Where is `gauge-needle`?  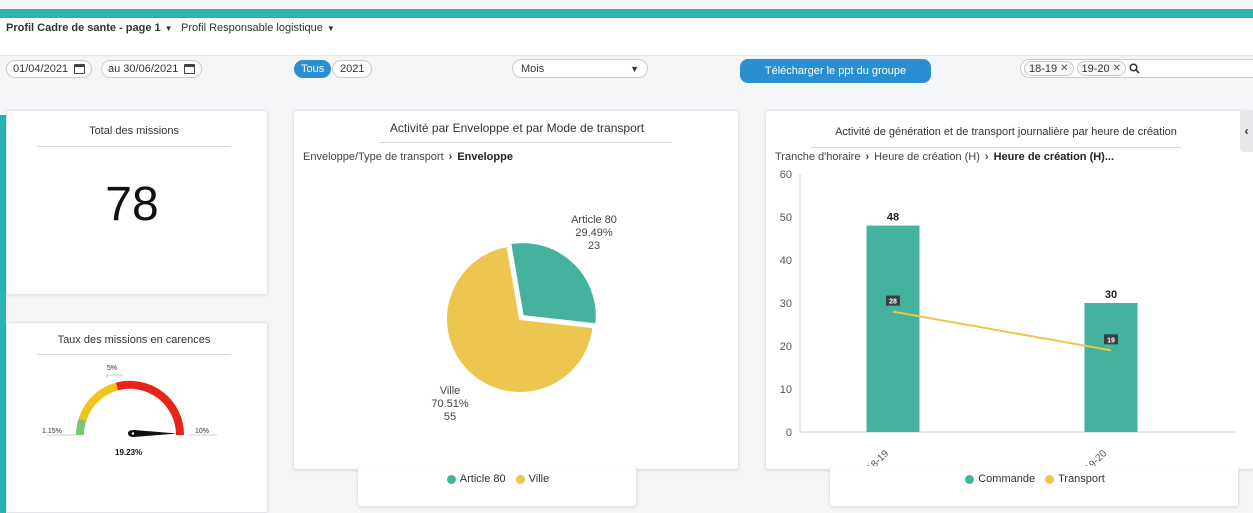
gauge-needle is located at coordinates (152, 433).